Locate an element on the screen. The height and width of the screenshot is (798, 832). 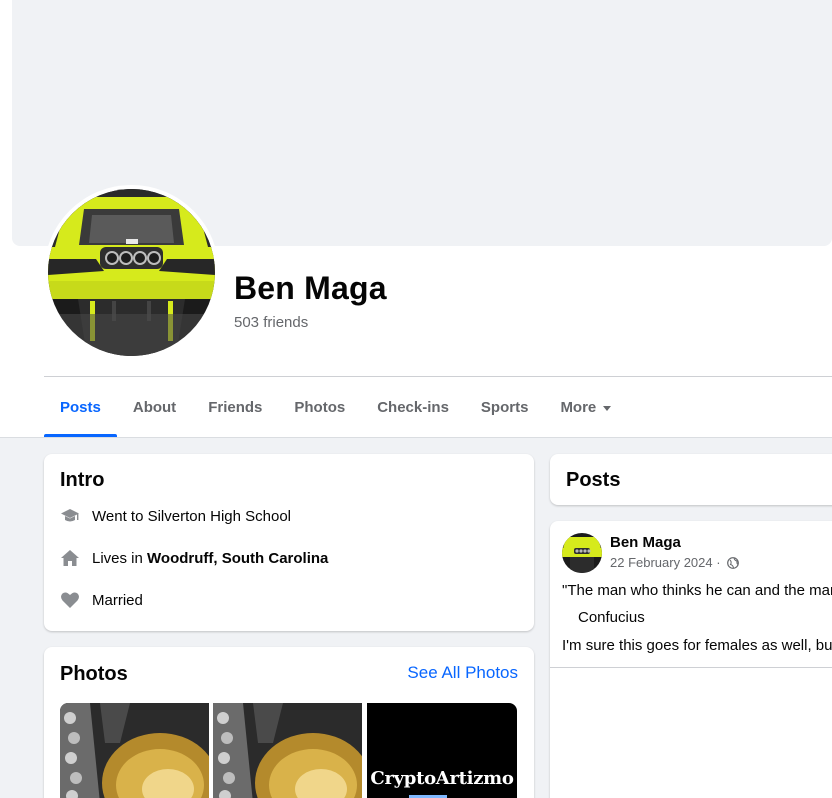
intro-education: Went to Silverton High School is located at coordinates (175, 516).